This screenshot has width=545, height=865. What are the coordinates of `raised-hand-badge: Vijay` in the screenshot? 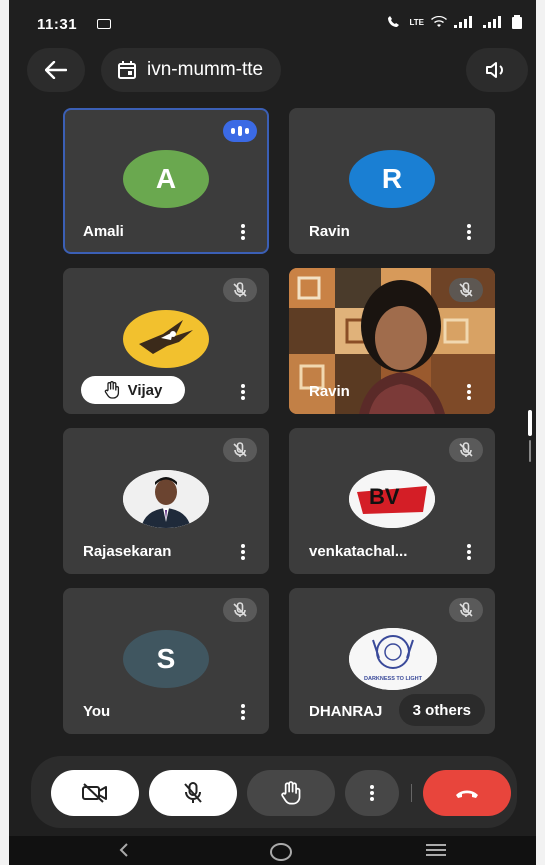 It's located at (133, 390).